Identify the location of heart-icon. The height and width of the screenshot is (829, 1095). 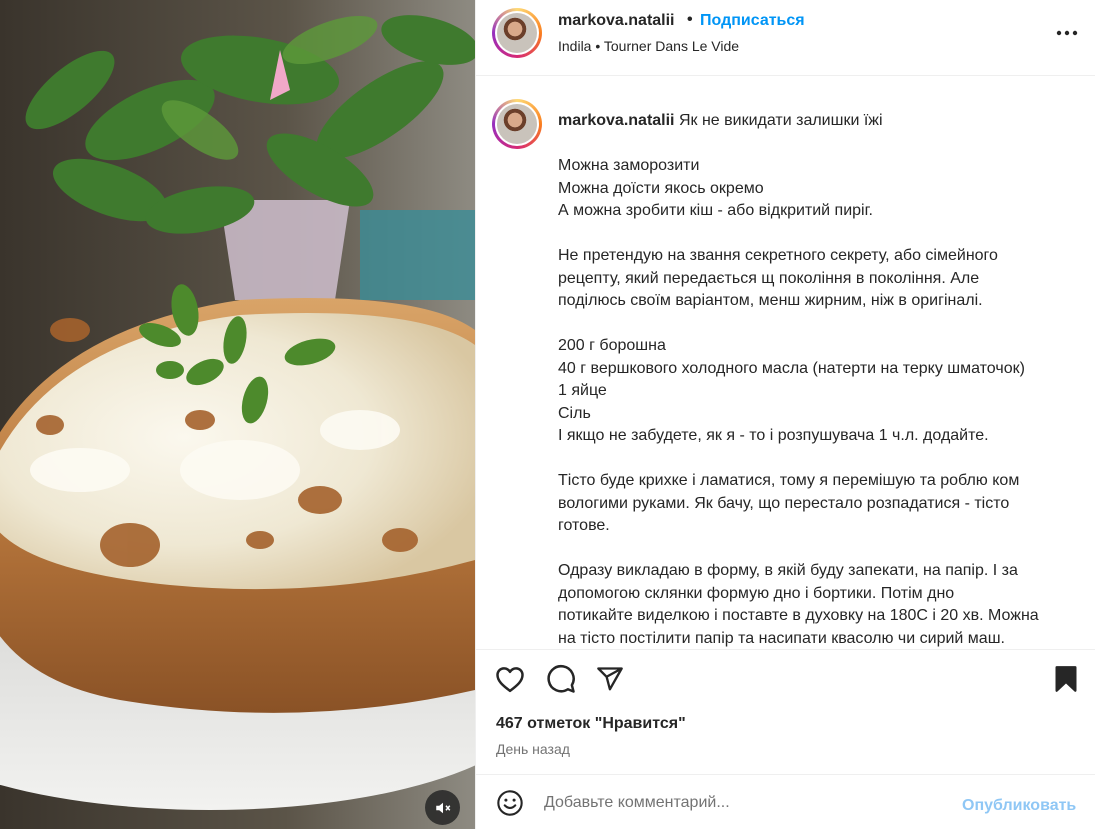
(510, 680).